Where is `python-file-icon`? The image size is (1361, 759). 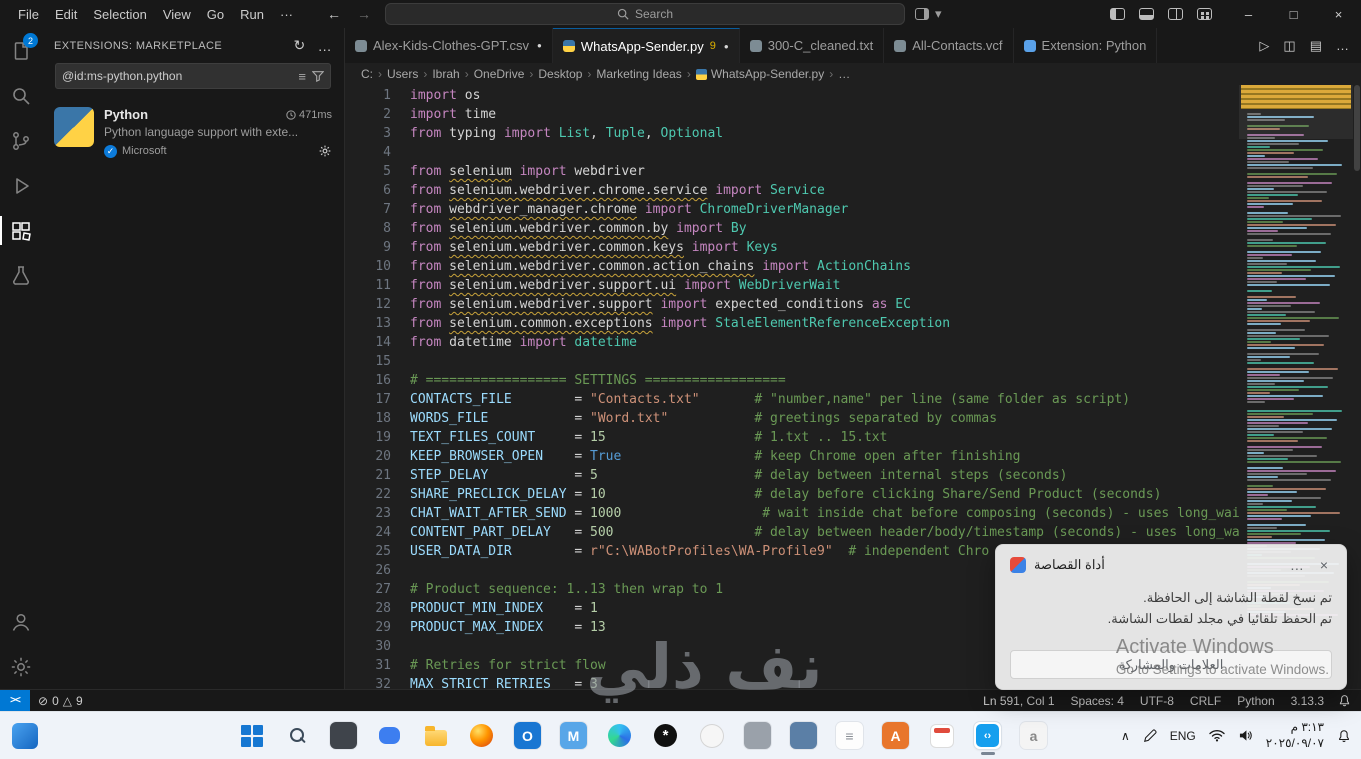
python-file-icon is located at coordinates (701, 74).